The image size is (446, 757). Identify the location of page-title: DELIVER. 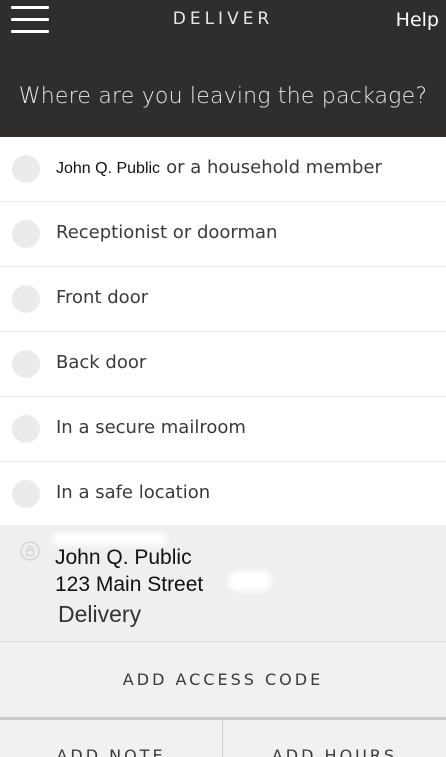
(223, 19).